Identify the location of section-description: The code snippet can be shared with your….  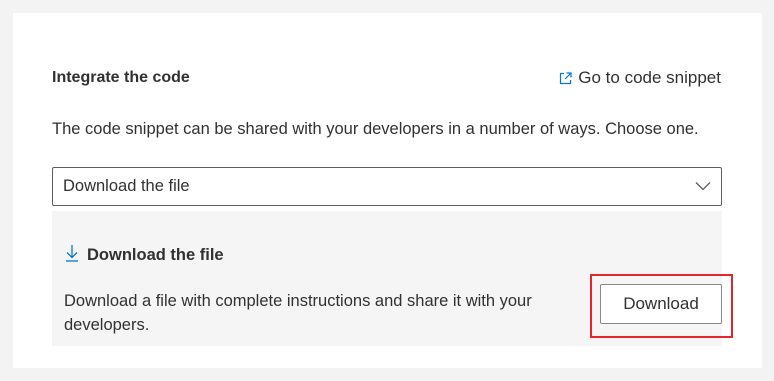
(375, 129).